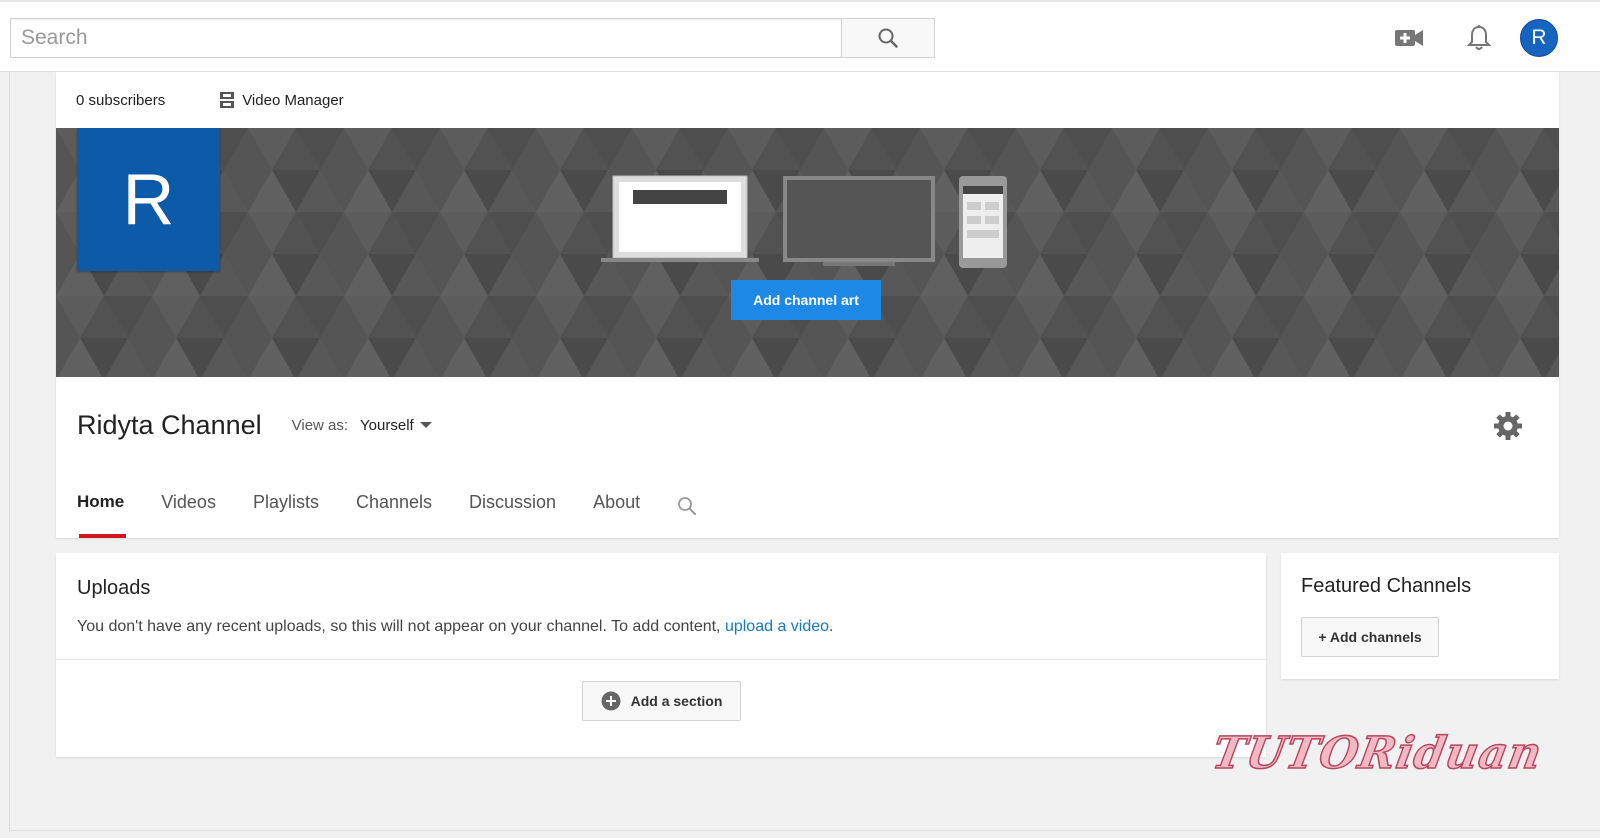 The height and width of the screenshot is (838, 1600). Describe the element at coordinates (676, 701) in the screenshot. I see `add-section-label: Add a section` at that location.